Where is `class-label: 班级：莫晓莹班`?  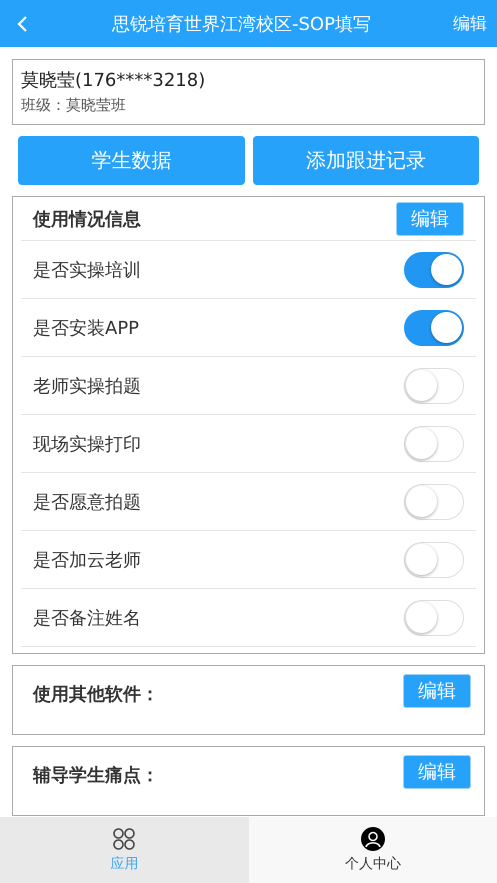 class-label: 班级：莫晓莹班 is located at coordinates (74, 105).